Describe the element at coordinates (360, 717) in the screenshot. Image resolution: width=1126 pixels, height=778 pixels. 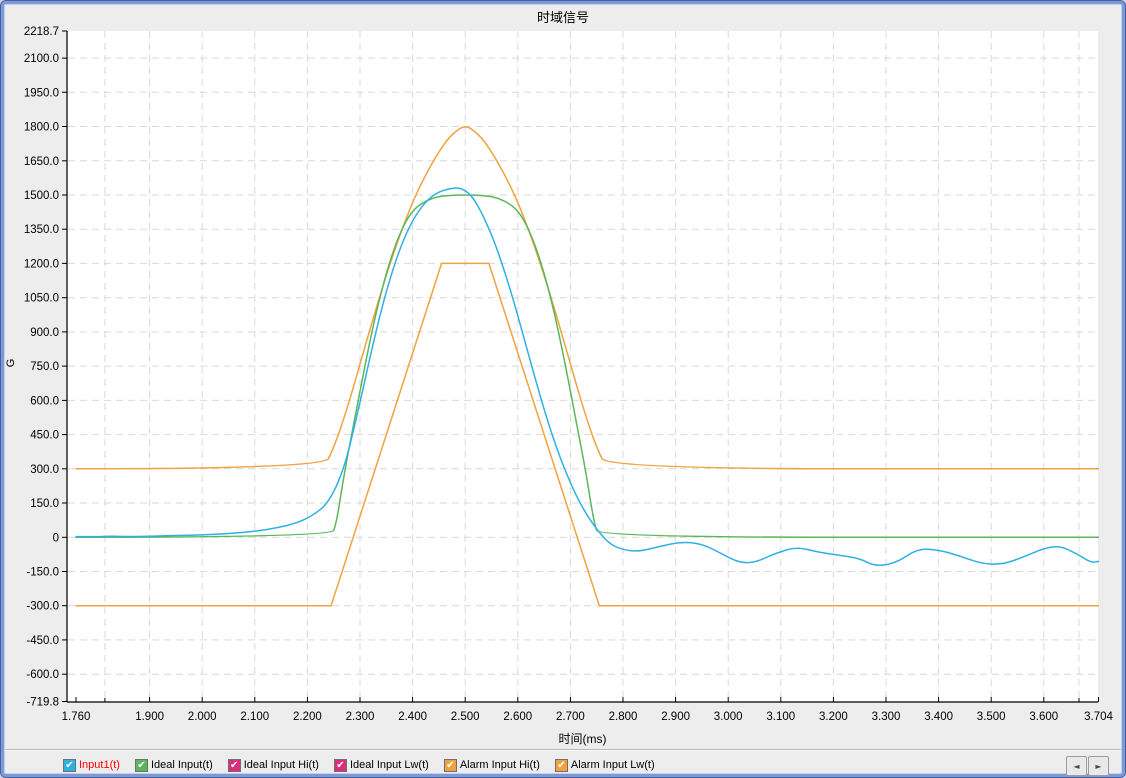
I see `x-tick-label: 2.300` at that location.